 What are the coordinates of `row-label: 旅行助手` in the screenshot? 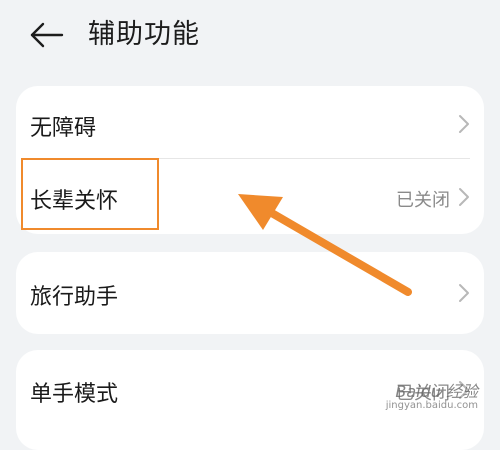 It's located at (74, 297).